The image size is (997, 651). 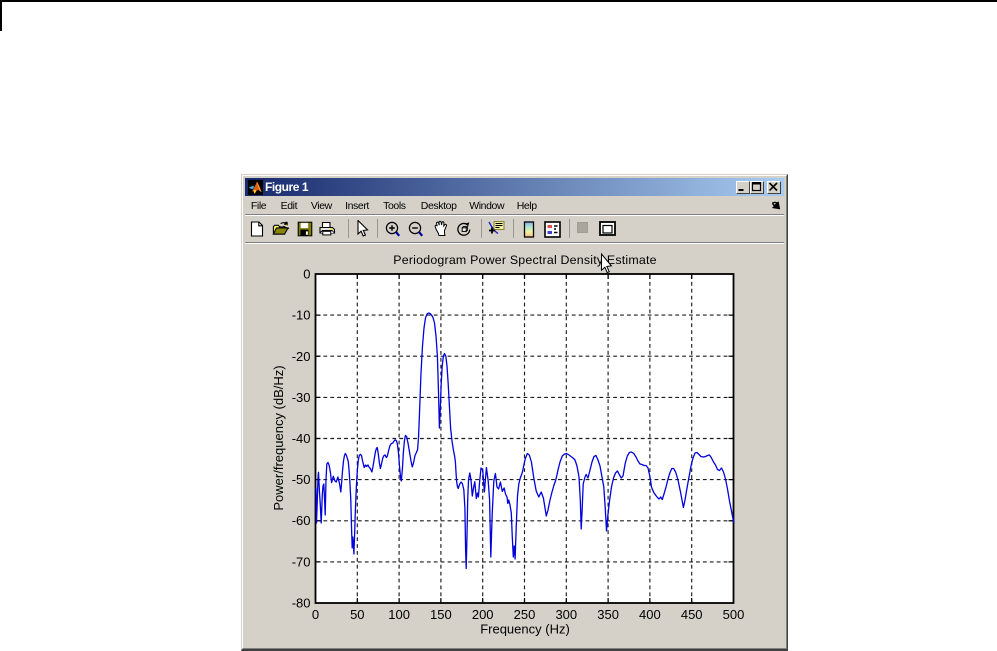 I want to click on svg-text: -80, so click(x=301, y=603).